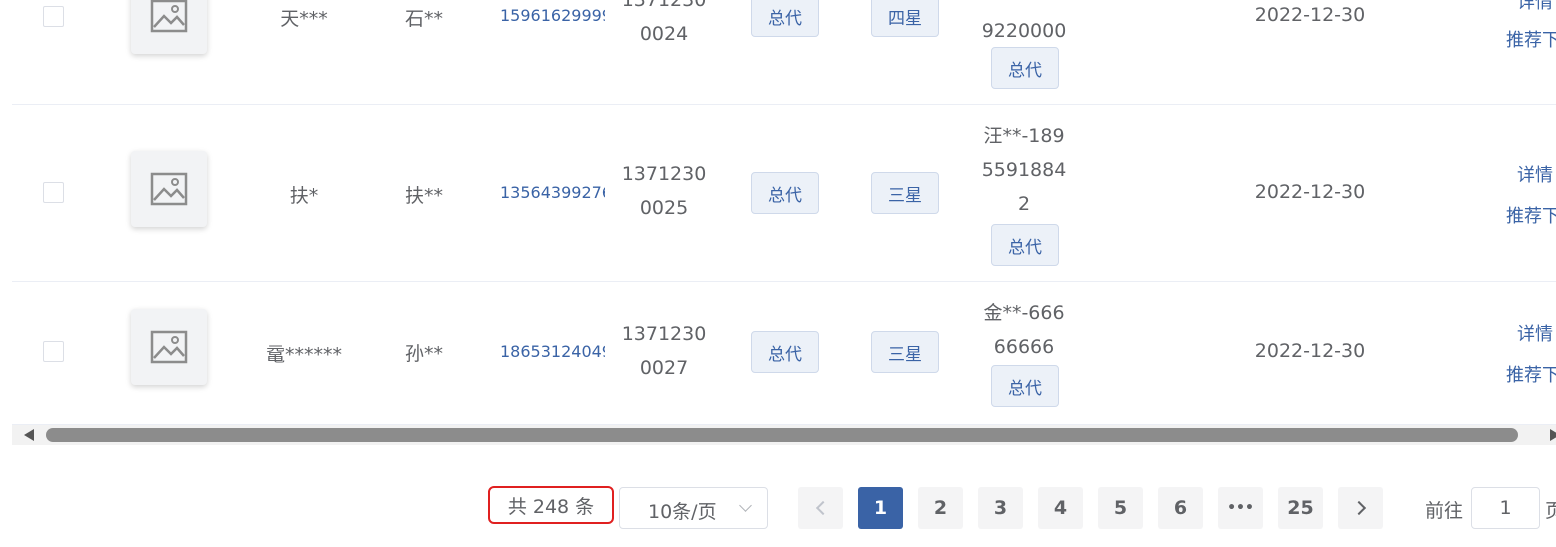  Describe the element at coordinates (940, 508) in the screenshot. I see `page-button: 2` at that location.